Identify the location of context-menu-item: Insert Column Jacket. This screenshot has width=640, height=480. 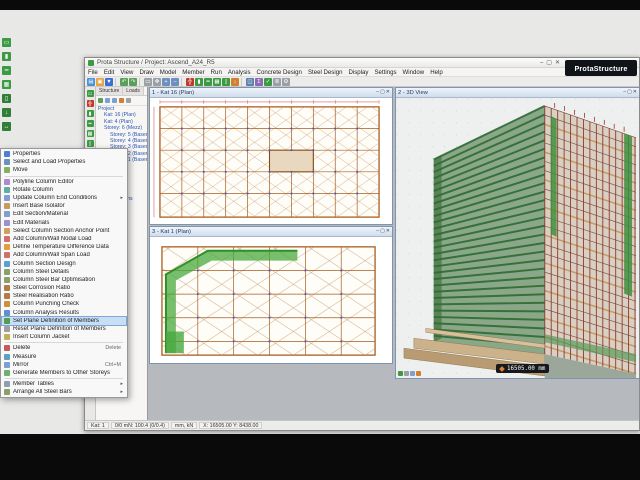
(64, 337).